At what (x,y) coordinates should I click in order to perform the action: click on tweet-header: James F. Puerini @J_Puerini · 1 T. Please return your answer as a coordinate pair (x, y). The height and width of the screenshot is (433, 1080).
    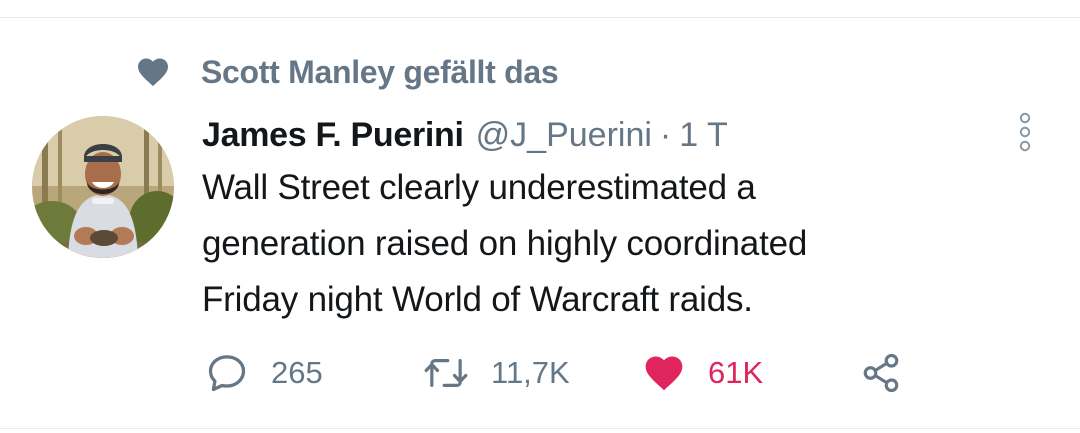
    Looking at the image, I should click on (465, 135).